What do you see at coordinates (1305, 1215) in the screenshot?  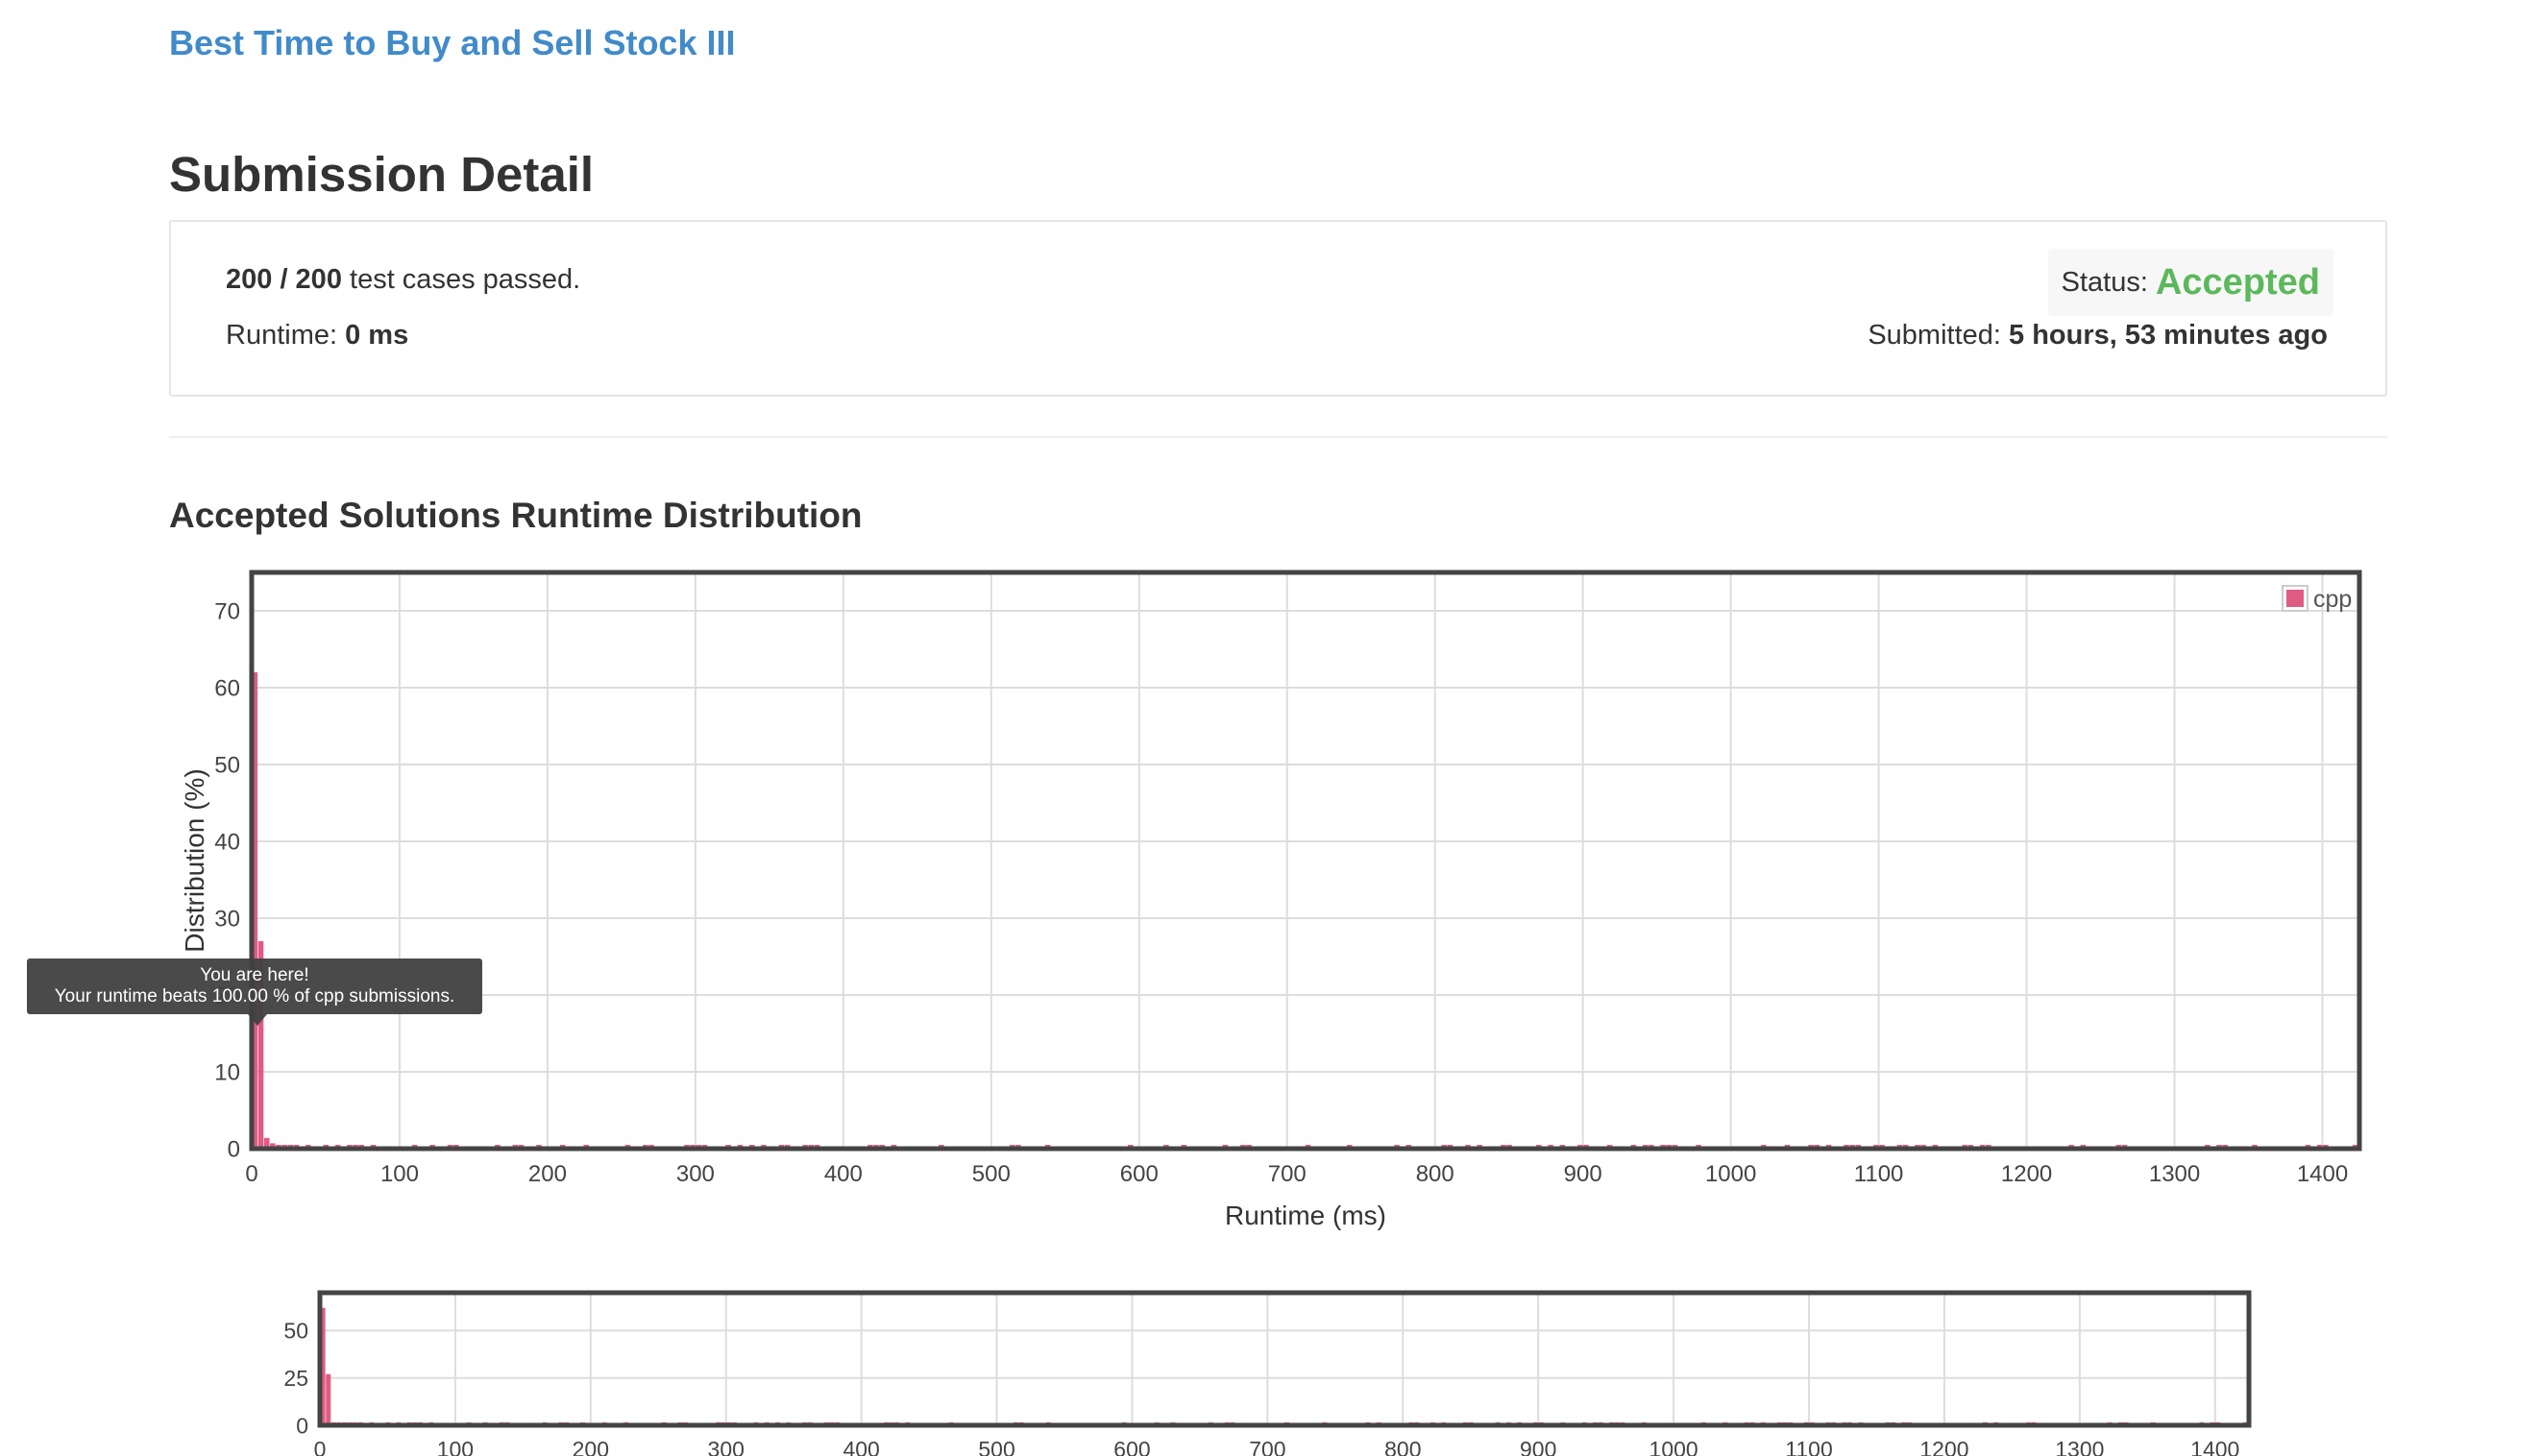 I see `x-axis-label: Runtime (ms)` at bounding box center [1305, 1215].